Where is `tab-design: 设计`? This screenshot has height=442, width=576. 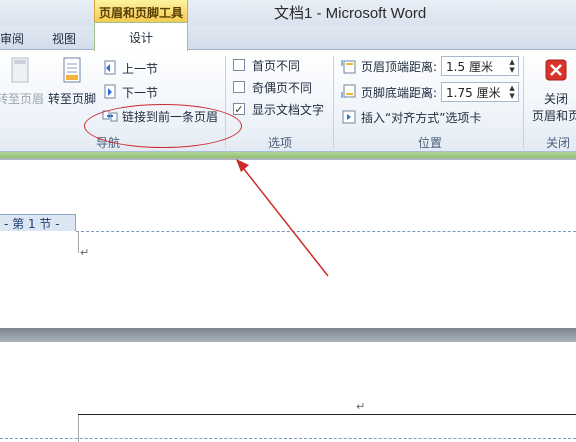 tab-design: 设计 is located at coordinates (141, 36).